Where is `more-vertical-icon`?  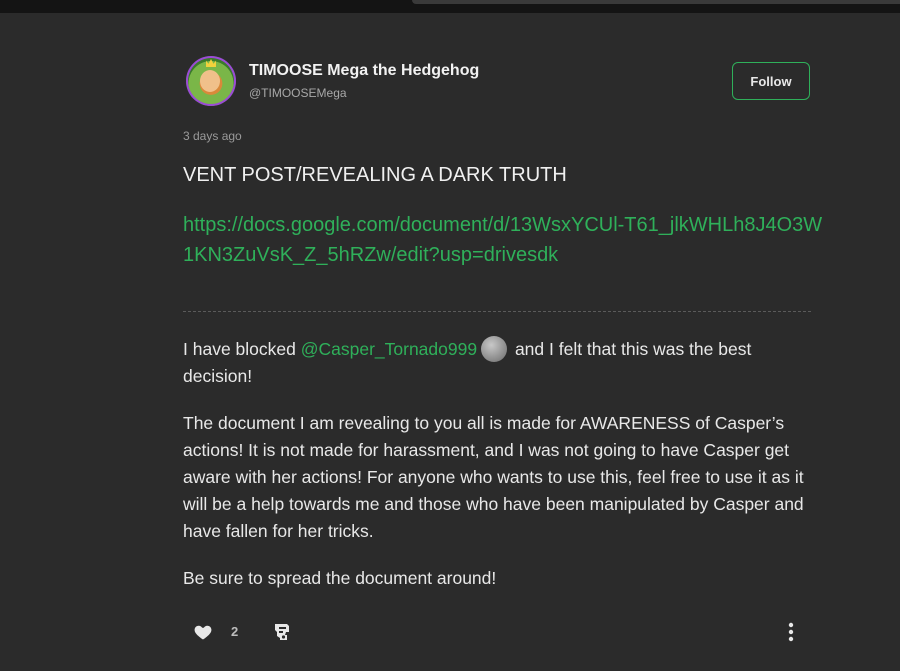 more-vertical-icon is located at coordinates (791, 632).